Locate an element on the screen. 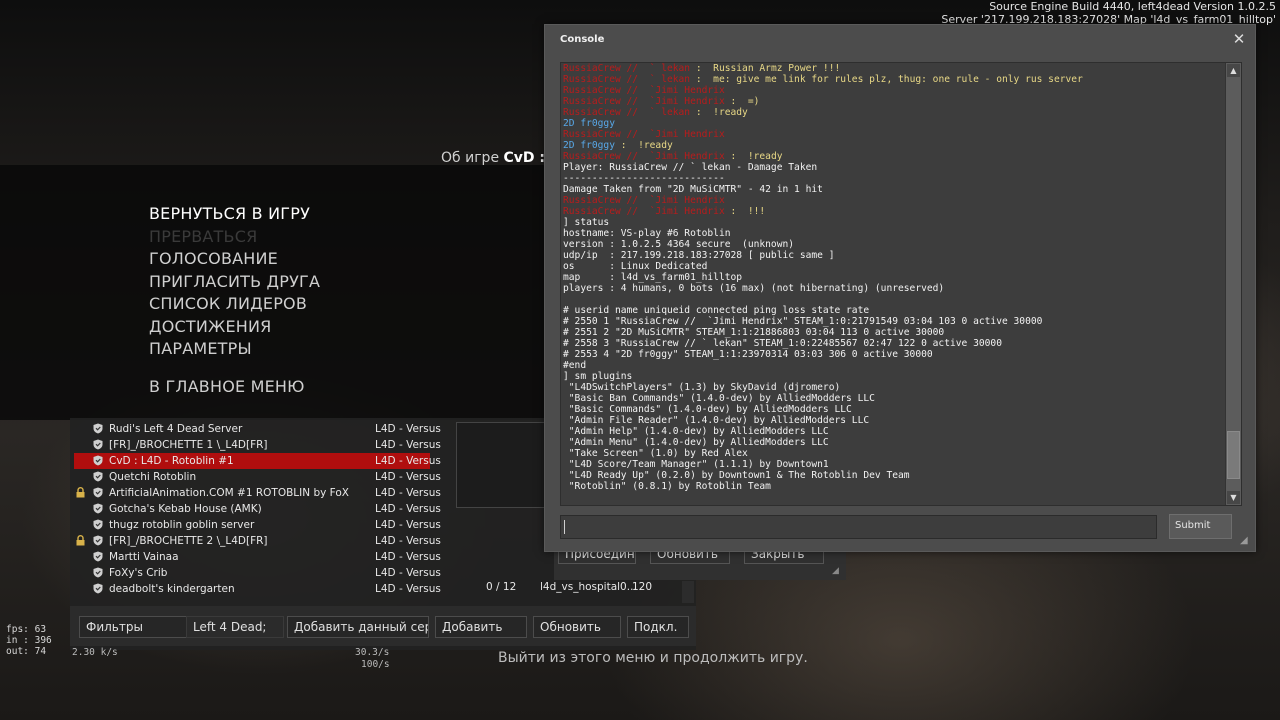 The width and height of the screenshot is (1280, 720). menu-item-achievements: ДОСТИЖЕНИЯ is located at coordinates (234, 327).